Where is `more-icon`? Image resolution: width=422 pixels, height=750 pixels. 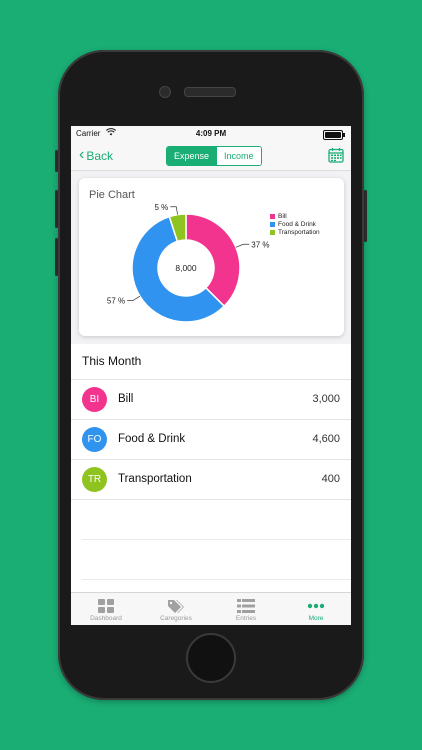 more-icon is located at coordinates (316, 606).